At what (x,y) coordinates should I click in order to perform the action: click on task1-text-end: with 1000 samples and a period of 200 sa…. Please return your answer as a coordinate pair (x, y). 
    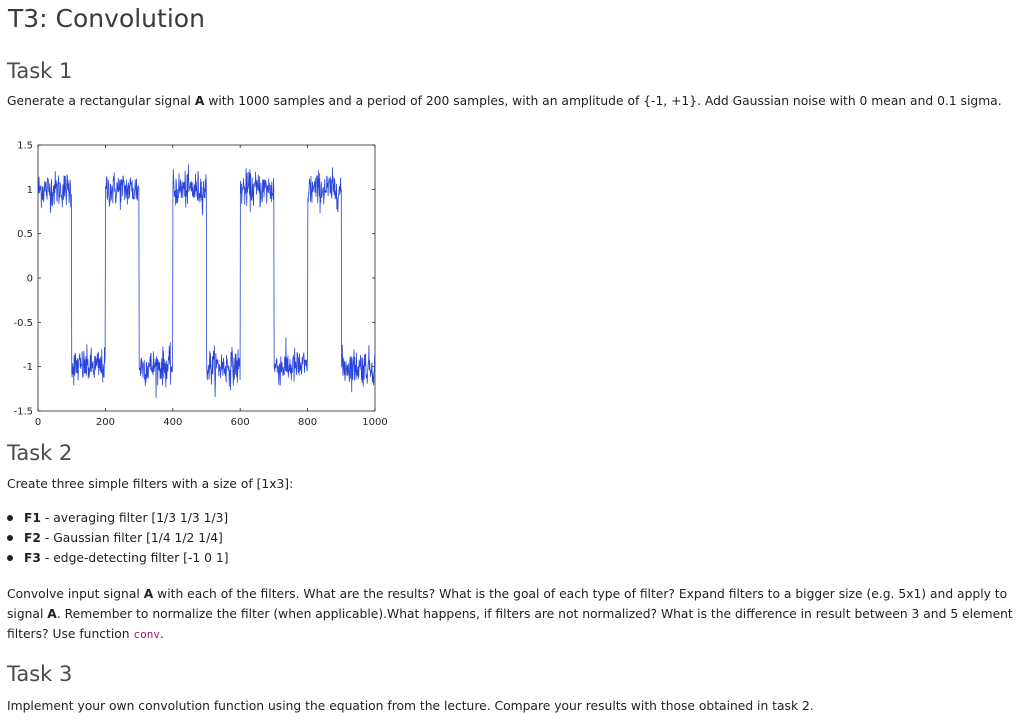
    Looking at the image, I should click on (603, 101).